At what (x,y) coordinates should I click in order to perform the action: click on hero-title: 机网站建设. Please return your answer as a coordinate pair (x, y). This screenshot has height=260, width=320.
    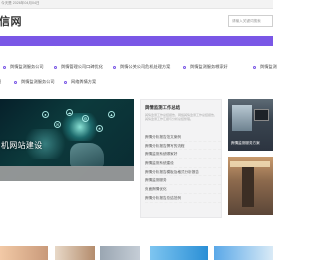
    Looking at the image, I should click on (22, 145).